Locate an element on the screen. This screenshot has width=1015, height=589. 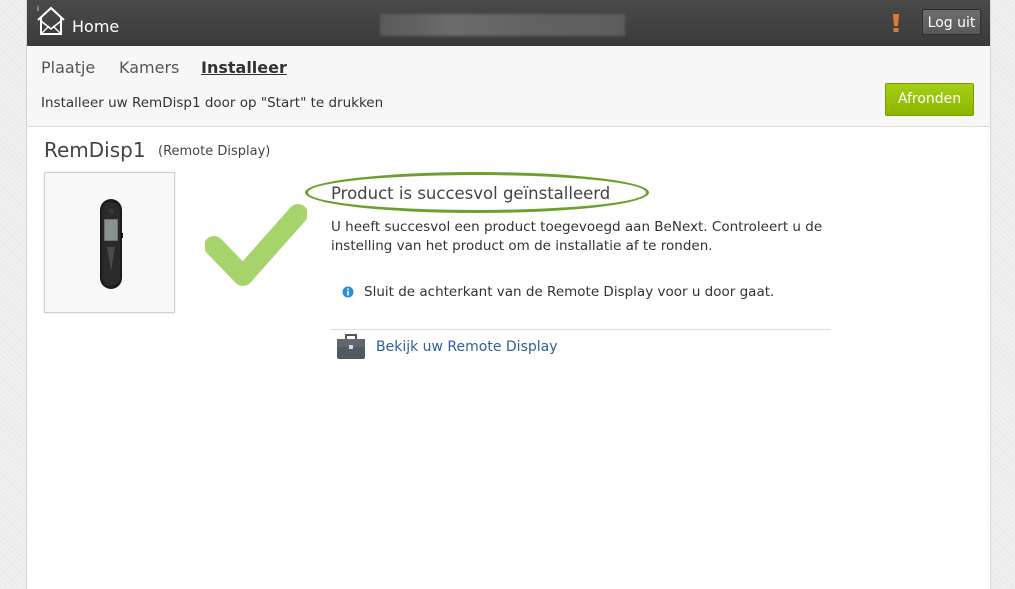
top-bar: i Home Log uit is located at coordinates (508, 23).